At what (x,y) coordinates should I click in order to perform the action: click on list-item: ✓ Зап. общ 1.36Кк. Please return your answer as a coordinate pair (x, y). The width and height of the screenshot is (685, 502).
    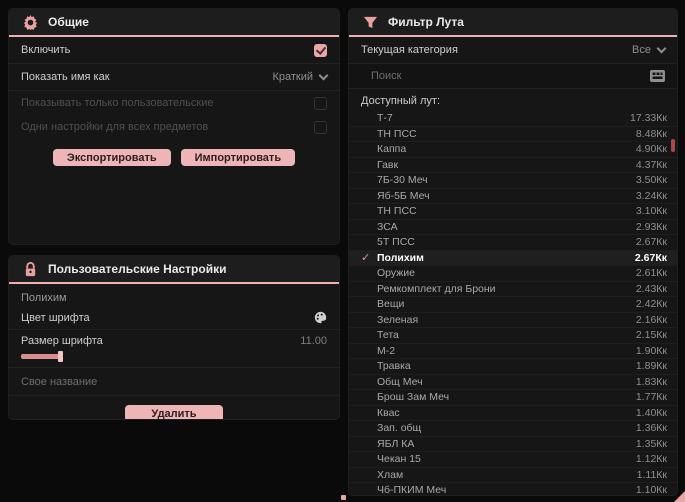
    Looking at the image, I should click on (513, 429).